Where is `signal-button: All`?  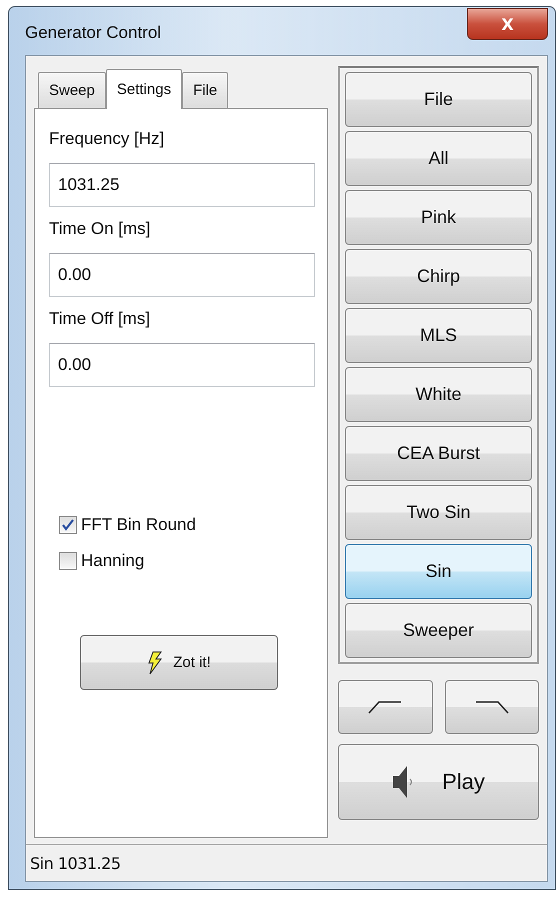 signal-button: All is located at coordinates (438, 158).